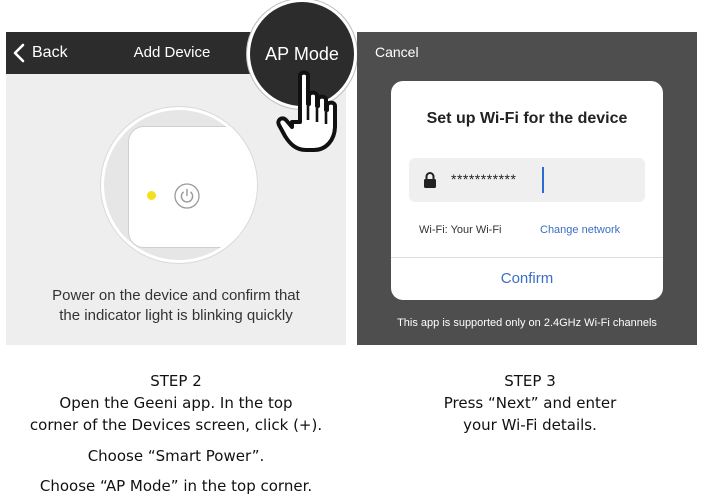 This screenshot has height=499, width=706. What do you see at coordinates (484, 179) in the screenshot?
I see `password-value: ***********` at bounding box center [484, 179].